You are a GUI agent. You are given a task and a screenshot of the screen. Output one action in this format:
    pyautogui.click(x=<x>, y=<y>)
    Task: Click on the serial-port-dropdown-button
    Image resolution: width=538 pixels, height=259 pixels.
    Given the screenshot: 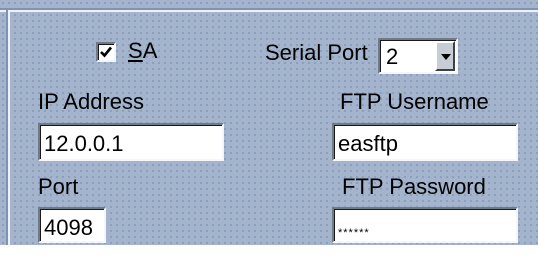 What is the action you would take?
    pyautogui.click(x=445, y=56)
    